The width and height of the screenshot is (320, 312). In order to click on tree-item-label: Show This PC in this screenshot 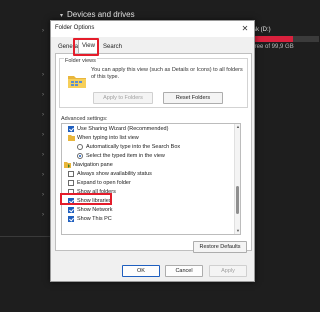, I will do `click(94, 219)`.